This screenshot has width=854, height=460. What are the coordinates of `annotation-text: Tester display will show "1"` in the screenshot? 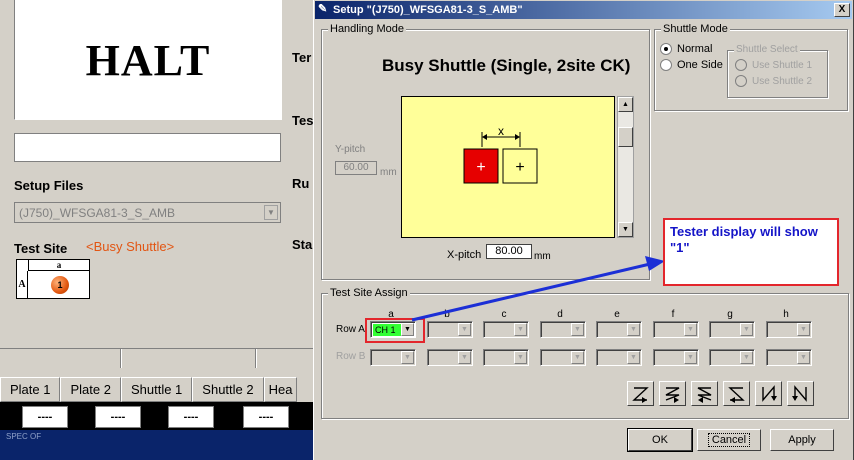 It's located at (744, 239).